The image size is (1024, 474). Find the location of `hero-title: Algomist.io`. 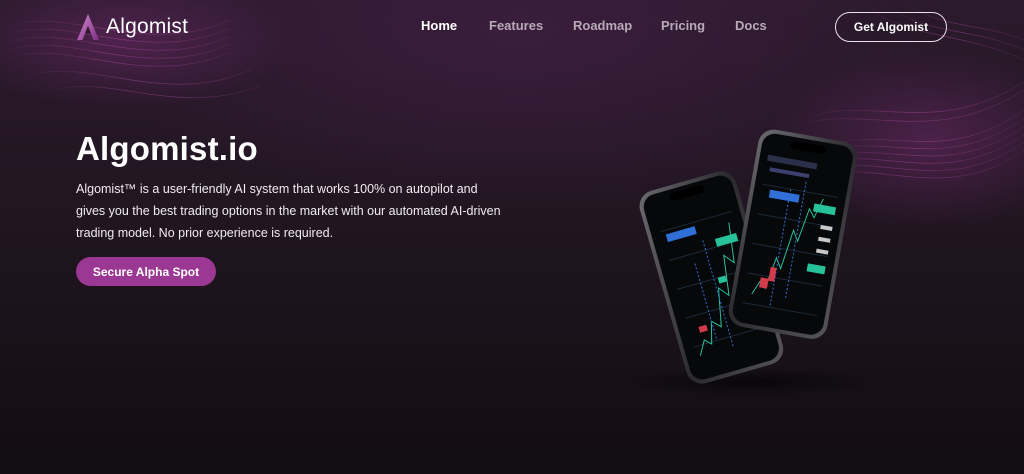

hero-title: Algomist.io is located at coordinates (167, 148).